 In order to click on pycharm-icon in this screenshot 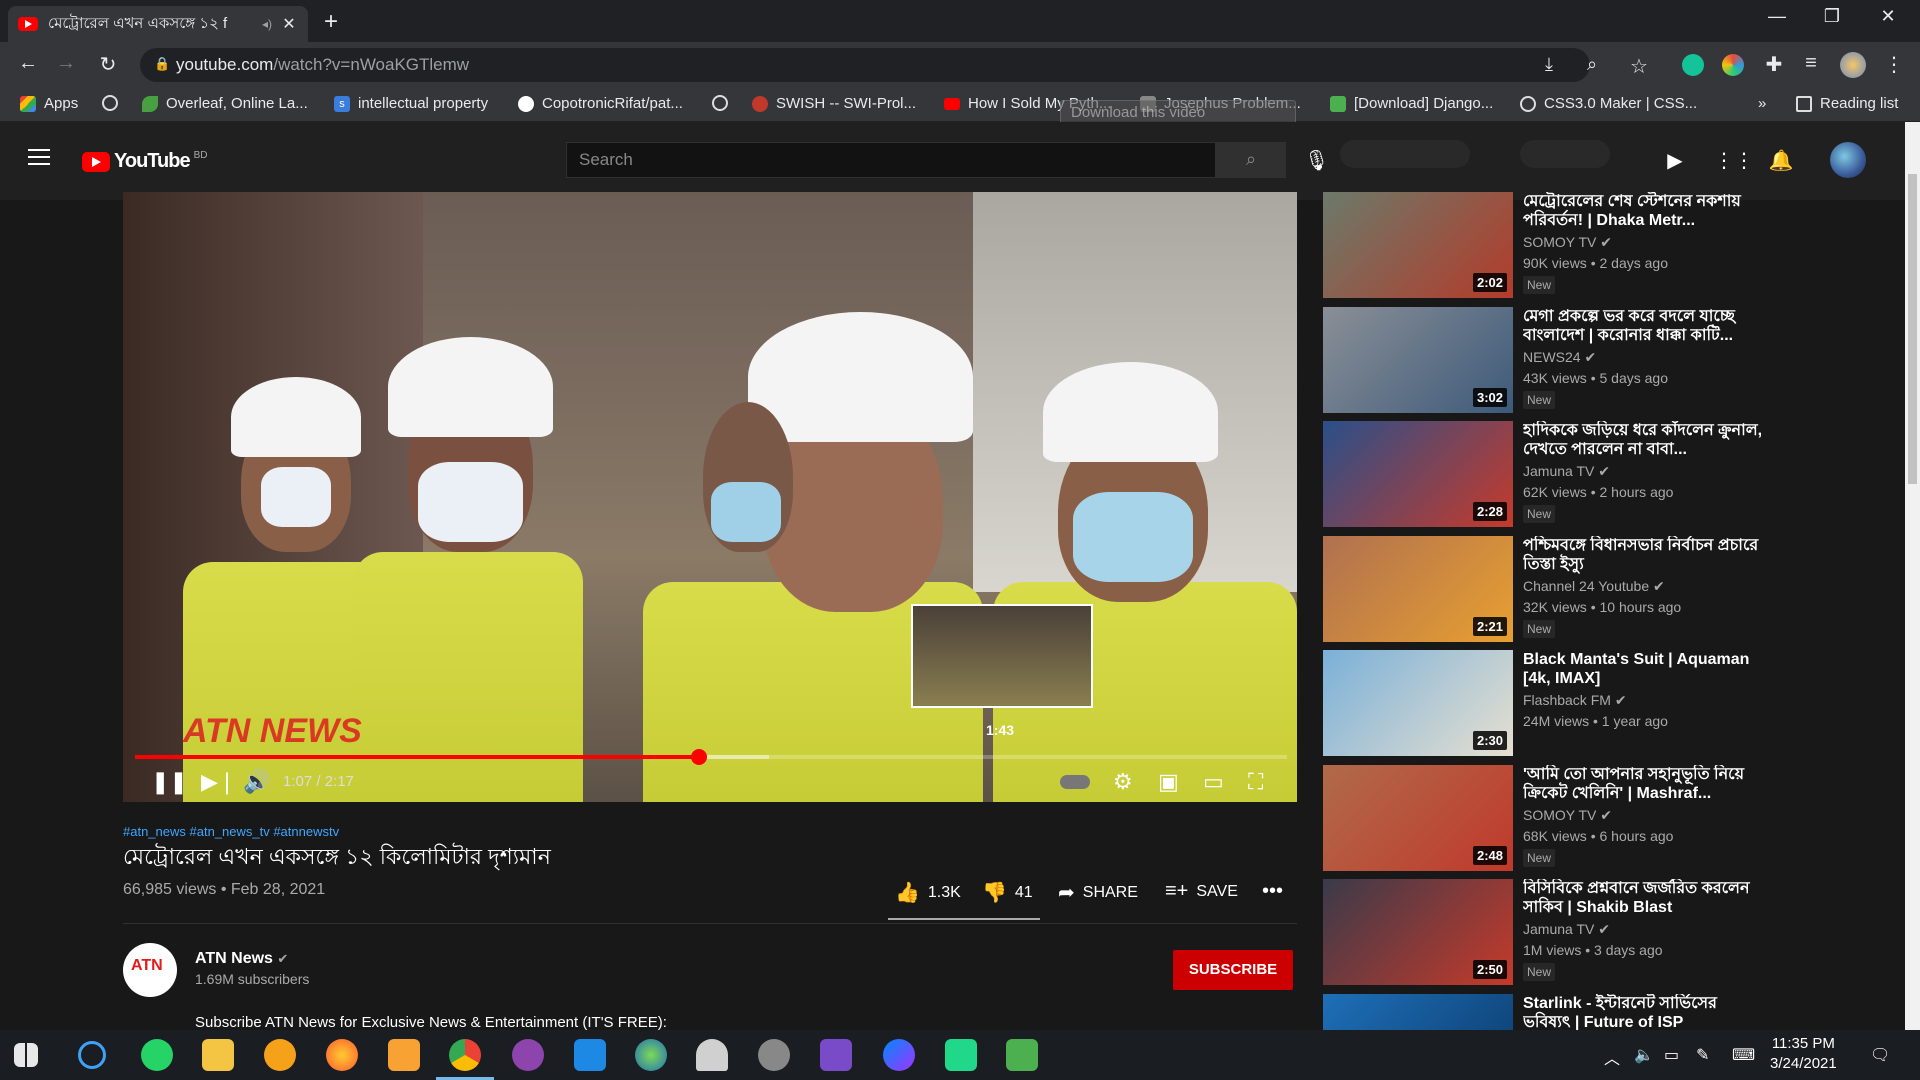, I will do `click(961, 1055)`.